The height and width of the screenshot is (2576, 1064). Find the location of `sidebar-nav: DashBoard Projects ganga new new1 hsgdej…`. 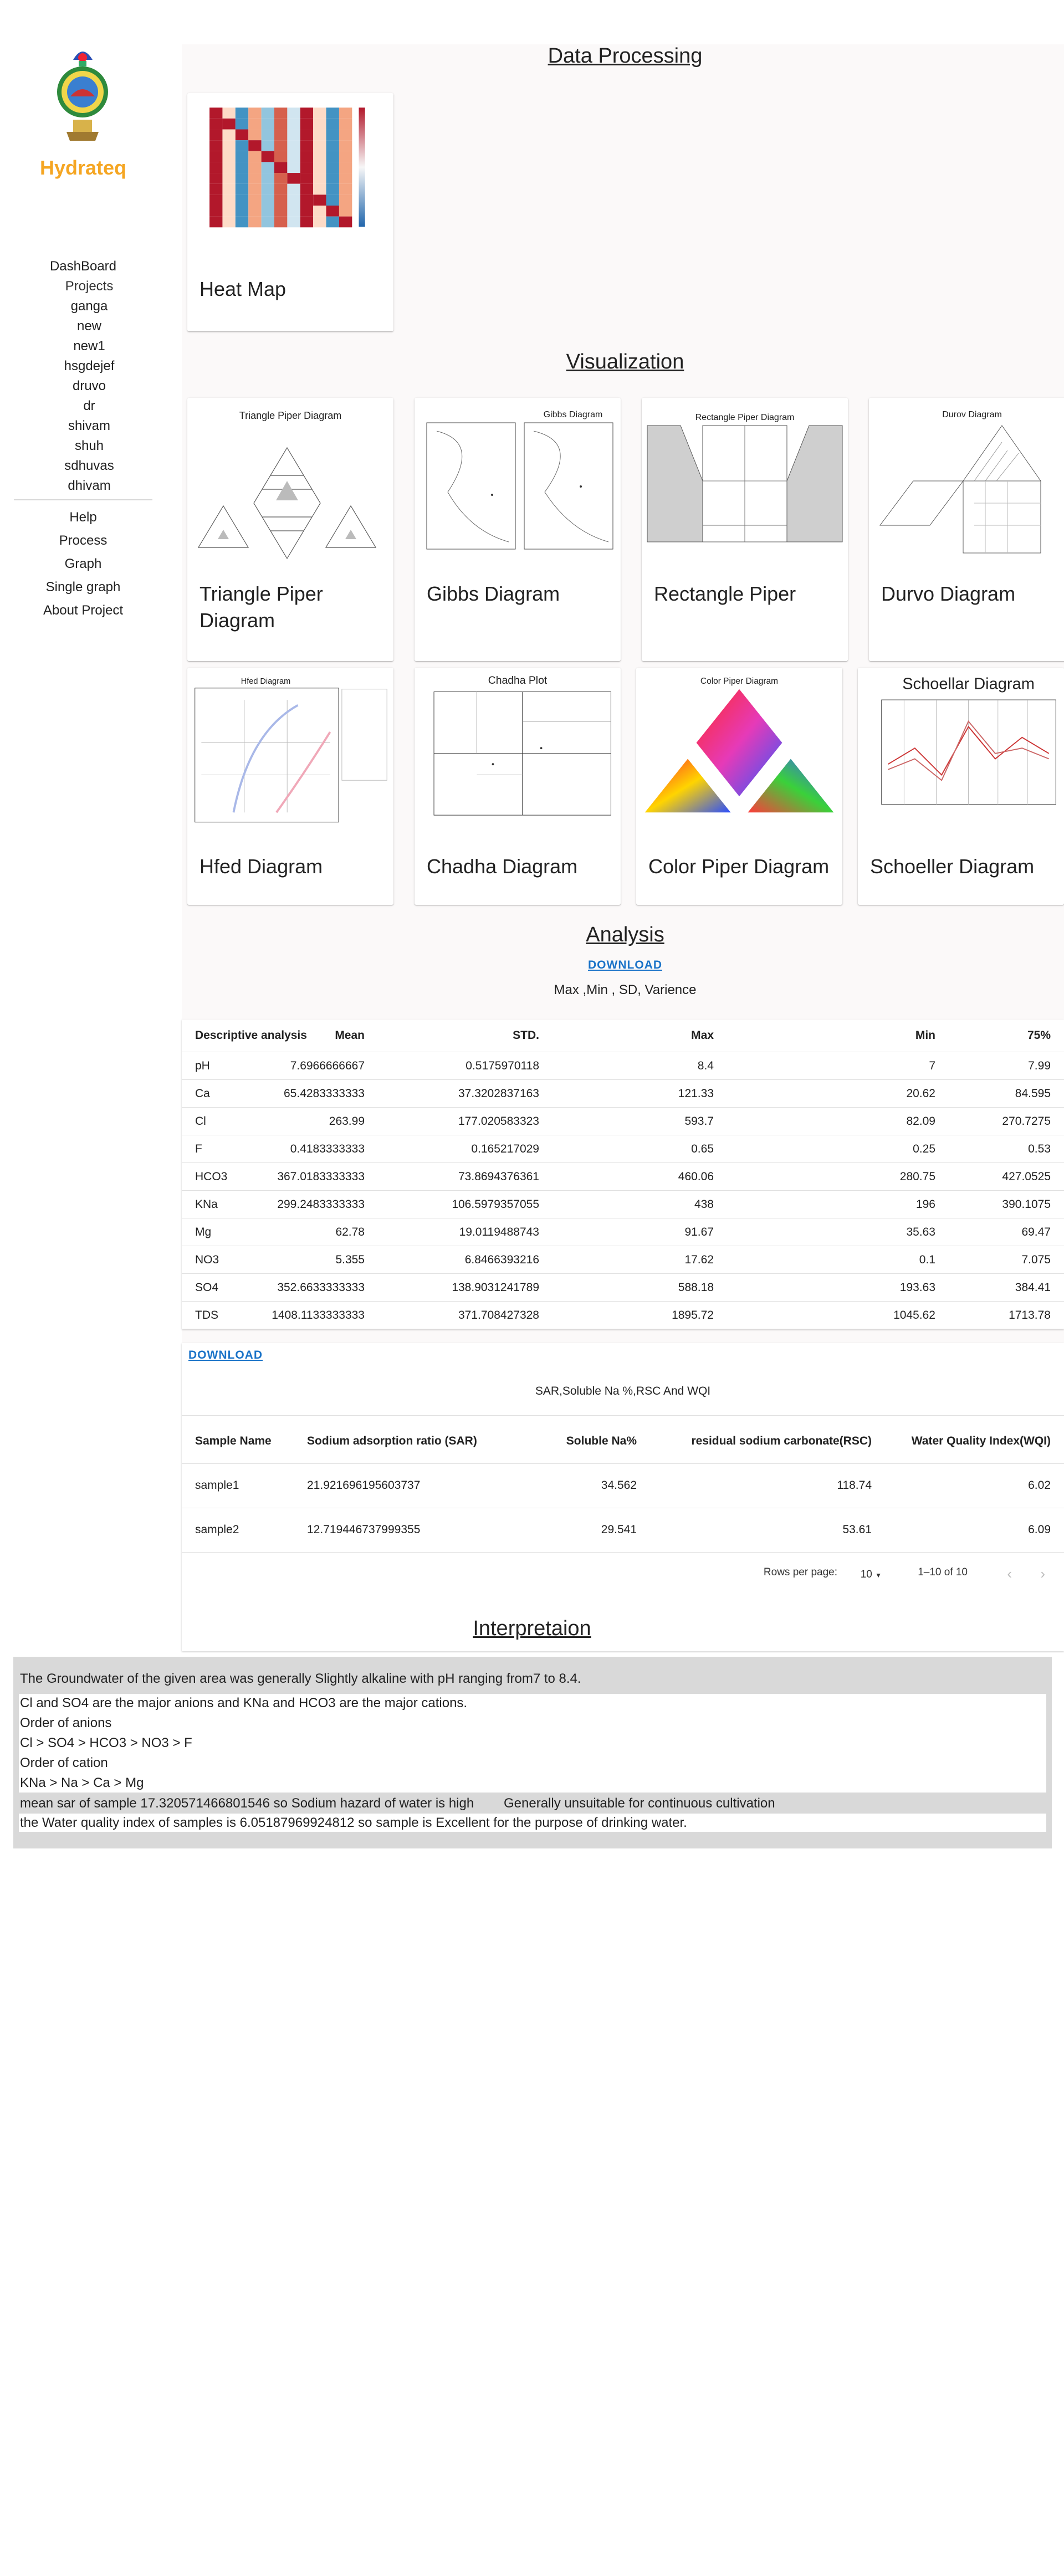

sidebar-nav: DashBoard Projects ganga new new1 hsgdej… is located at coordinates (83, 439).